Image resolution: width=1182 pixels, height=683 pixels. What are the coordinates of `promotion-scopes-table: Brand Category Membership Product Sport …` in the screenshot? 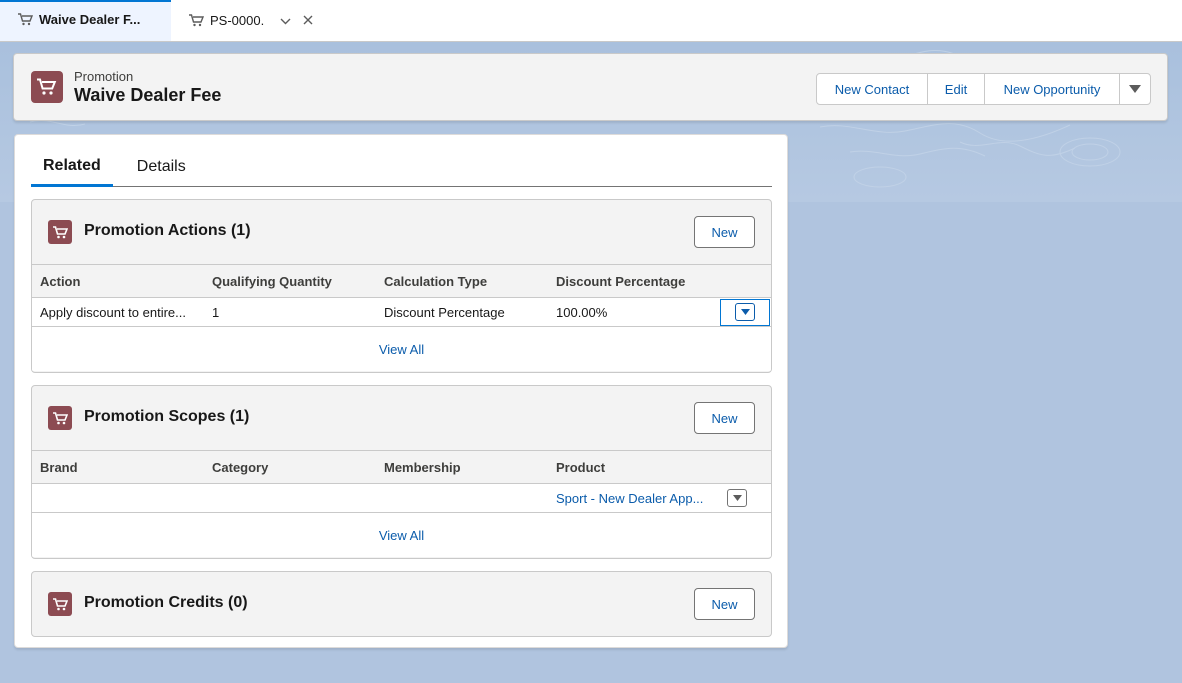 It's located at (401, 503).